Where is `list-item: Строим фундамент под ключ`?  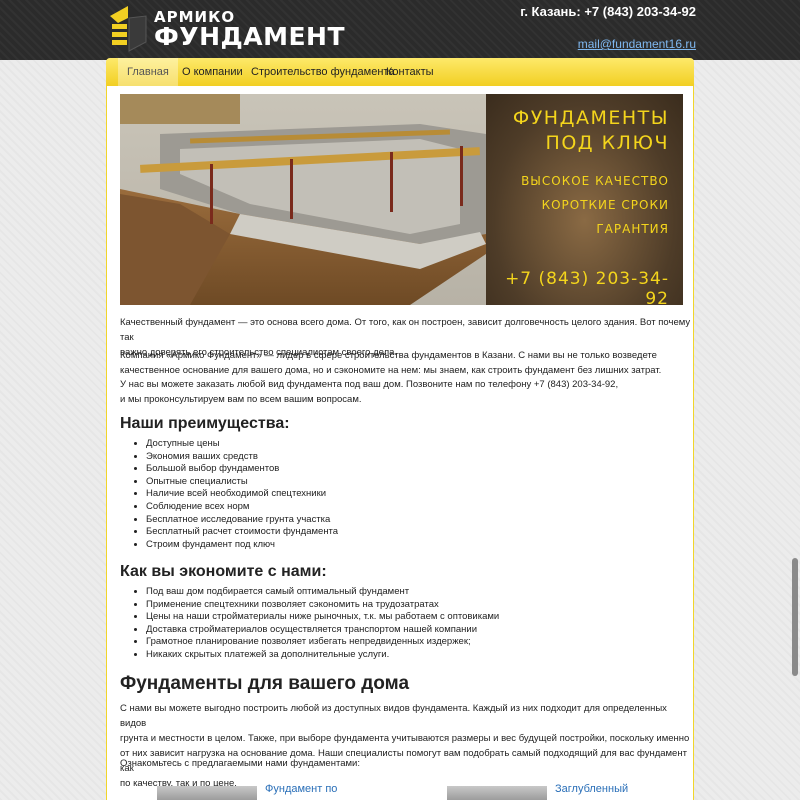 list-item: Строим фундамент под ключ is located at coordinates (242, 545).